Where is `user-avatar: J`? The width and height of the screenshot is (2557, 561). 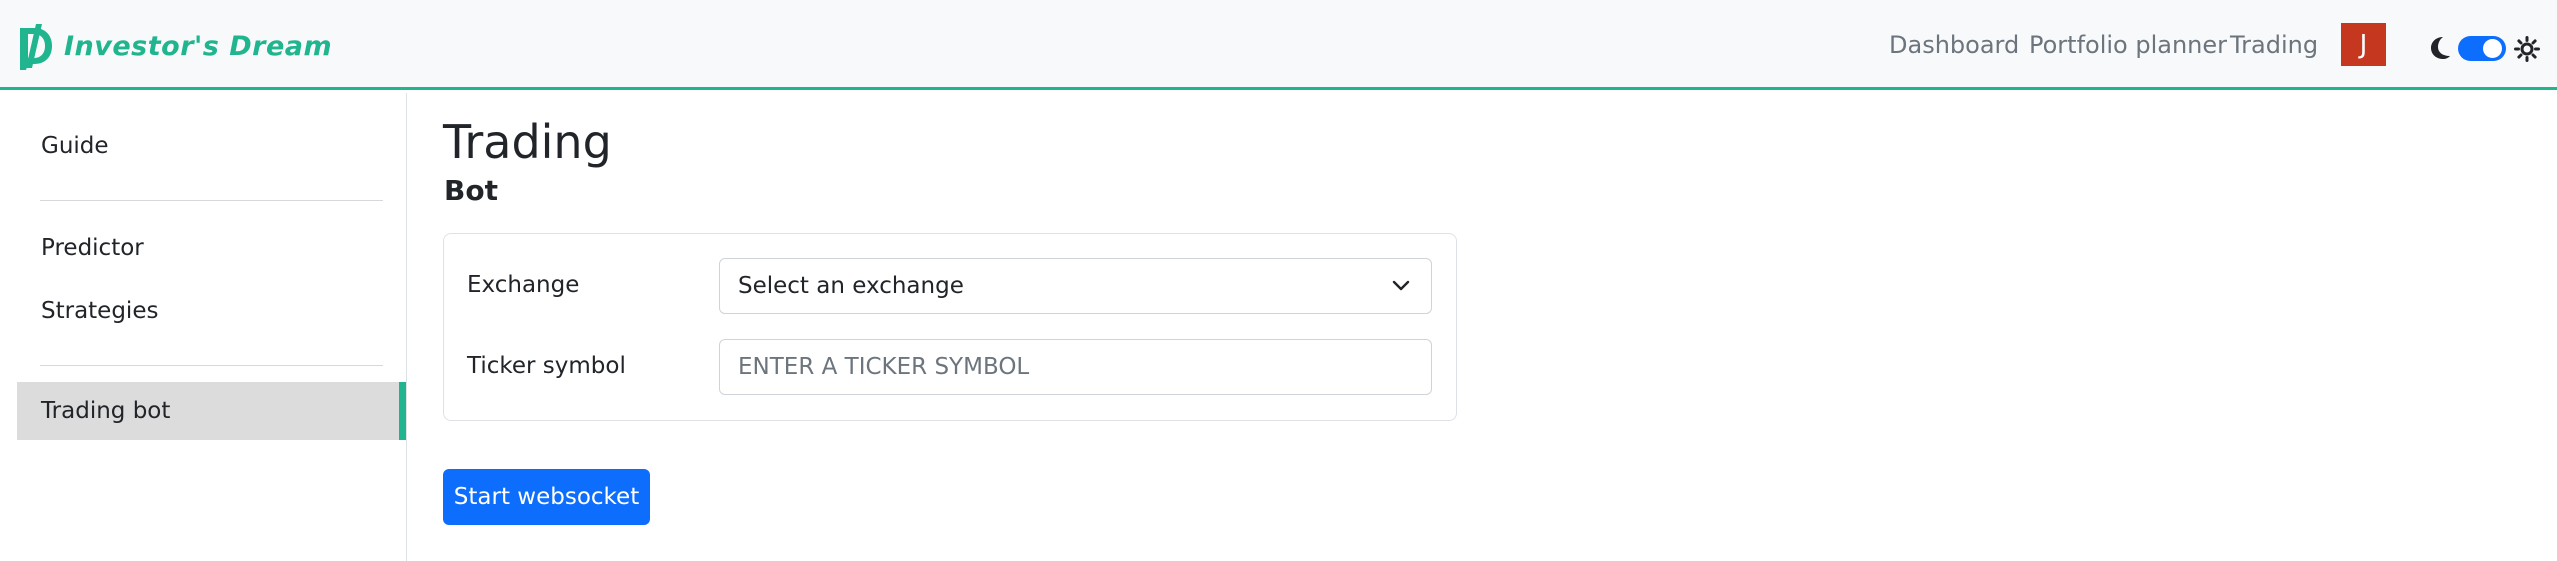
user-avatar: J is located at coordinates (2363, 44).